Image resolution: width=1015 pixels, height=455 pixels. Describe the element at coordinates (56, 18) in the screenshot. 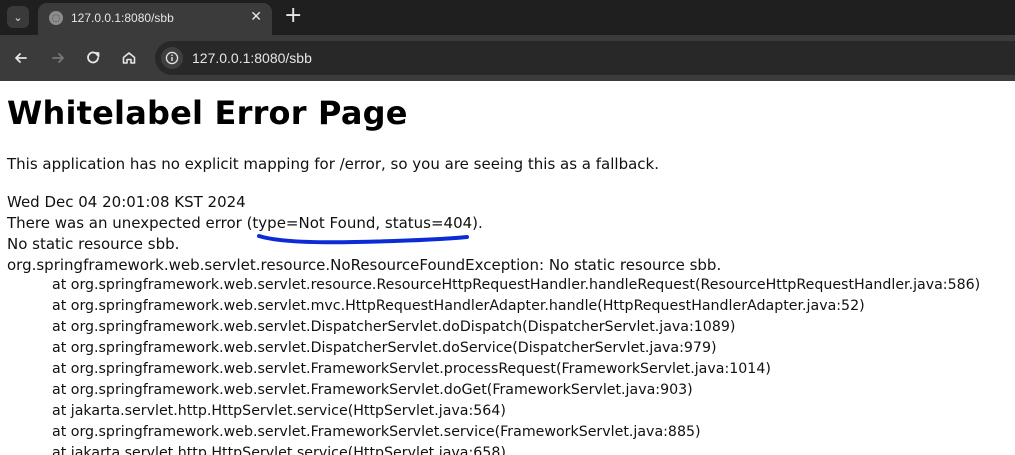

I see `globe-icon: ◌` at that location.